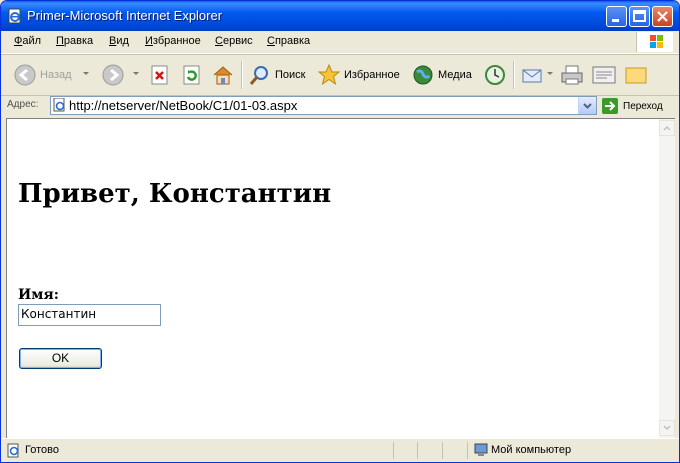 This screenshot has height=463, width=680. I want to click on favorites-button: Избранное, so click(358, 75).